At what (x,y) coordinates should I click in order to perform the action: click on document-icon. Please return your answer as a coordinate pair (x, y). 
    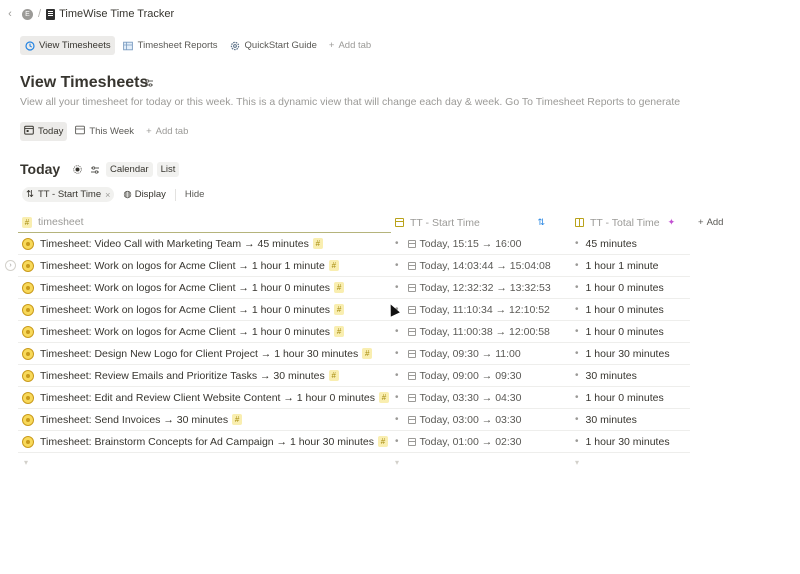
    Looking at the image, I should click on (51, 14).